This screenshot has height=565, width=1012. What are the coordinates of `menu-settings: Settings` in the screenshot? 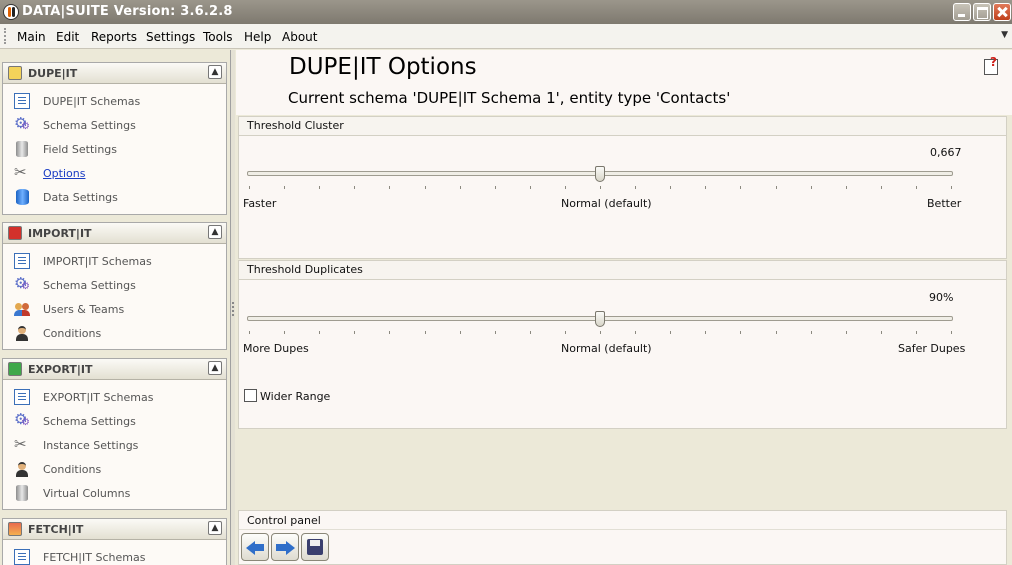 It's located at (170, 37).